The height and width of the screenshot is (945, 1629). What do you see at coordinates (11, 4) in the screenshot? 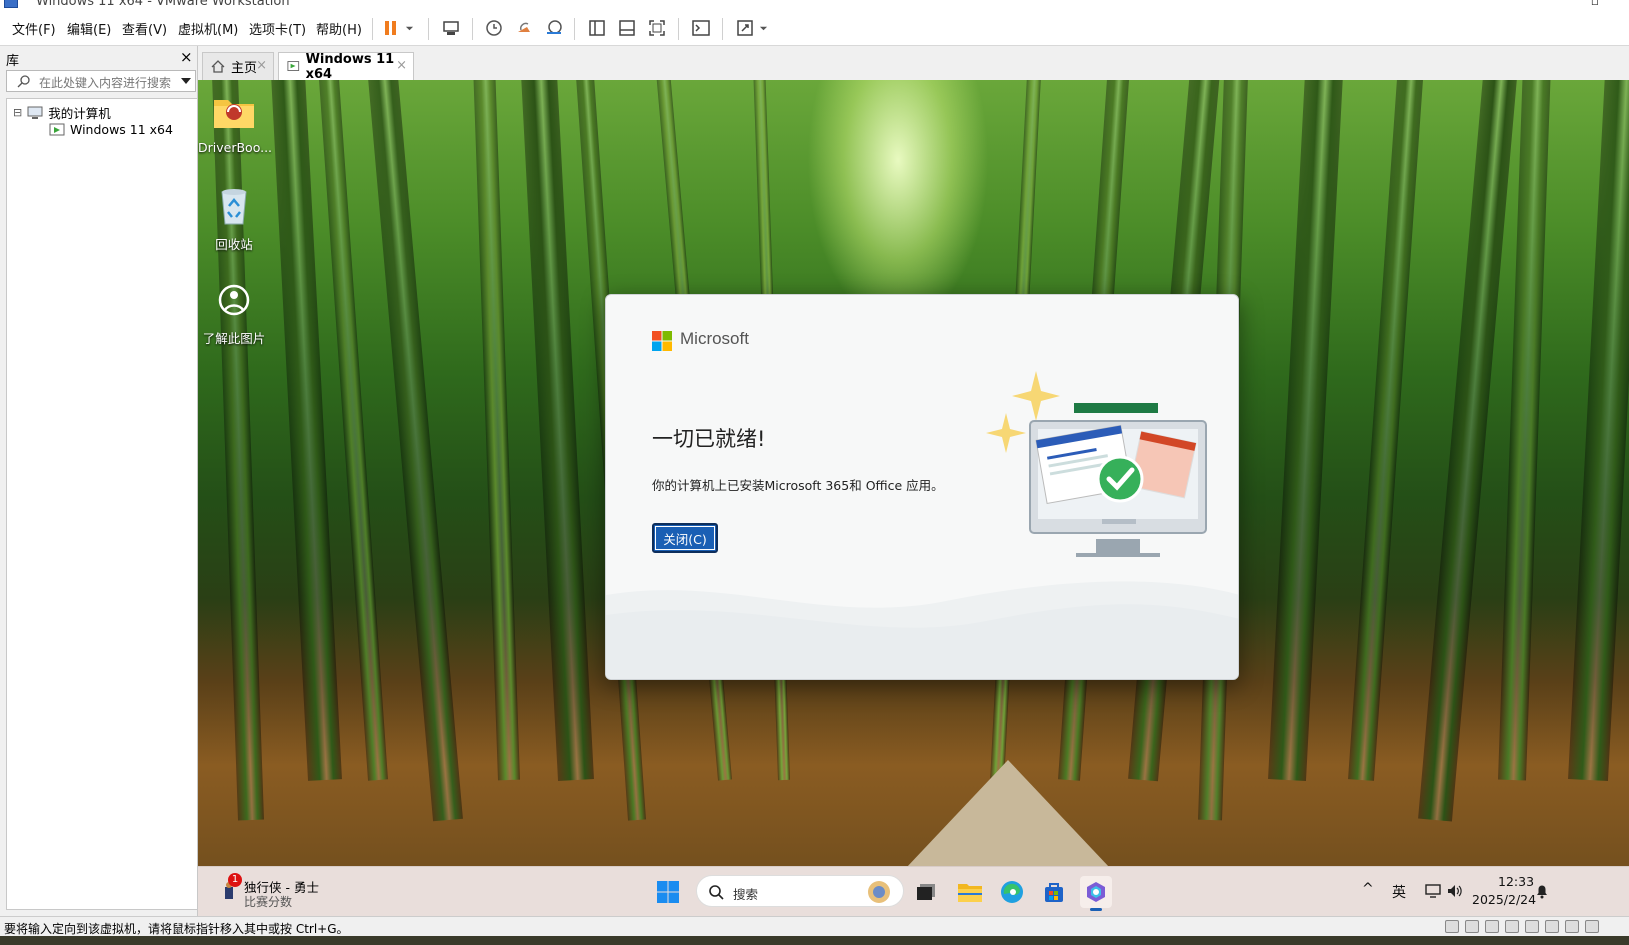
I see `vmware-app-icon` at bounding box center [11, 4].